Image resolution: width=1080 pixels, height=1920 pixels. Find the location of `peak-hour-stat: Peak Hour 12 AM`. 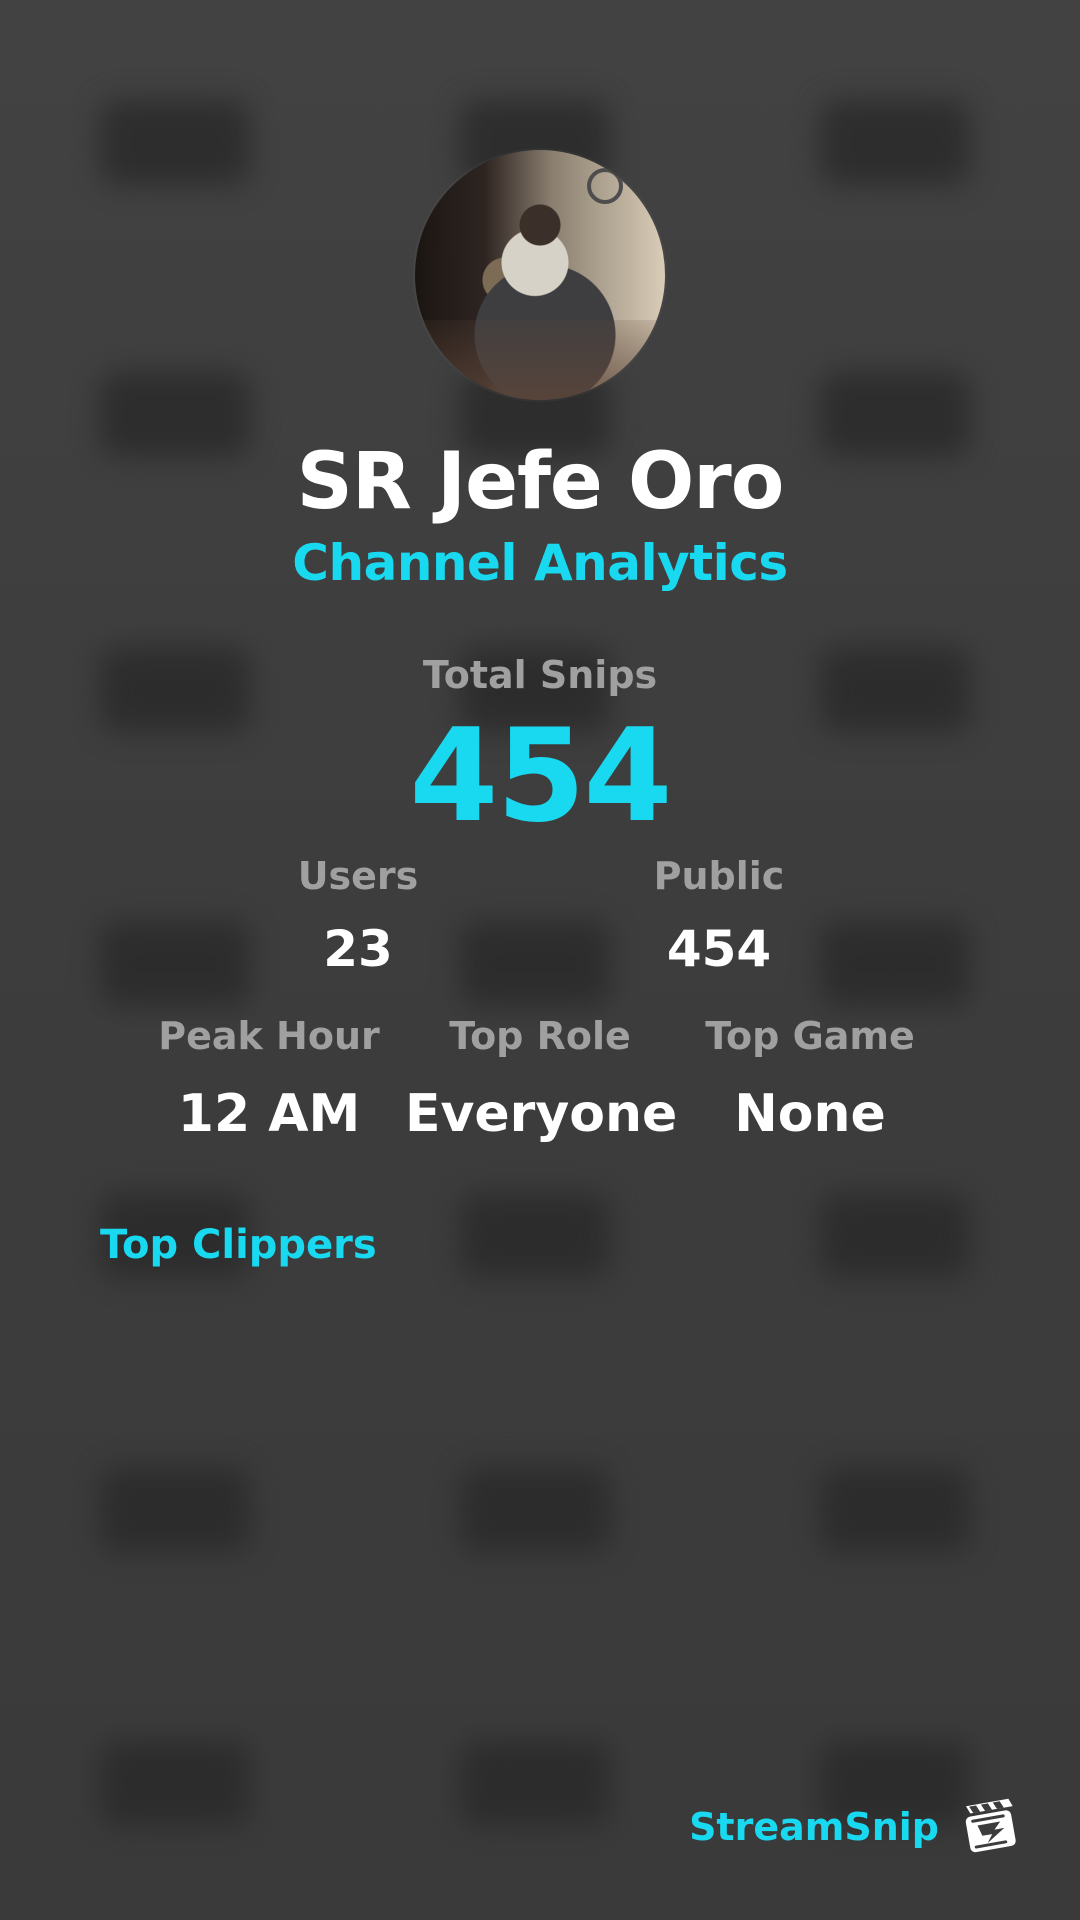

peak-hour-stat: Peak Hour 12 AM is located at coordinates (269, 1080).